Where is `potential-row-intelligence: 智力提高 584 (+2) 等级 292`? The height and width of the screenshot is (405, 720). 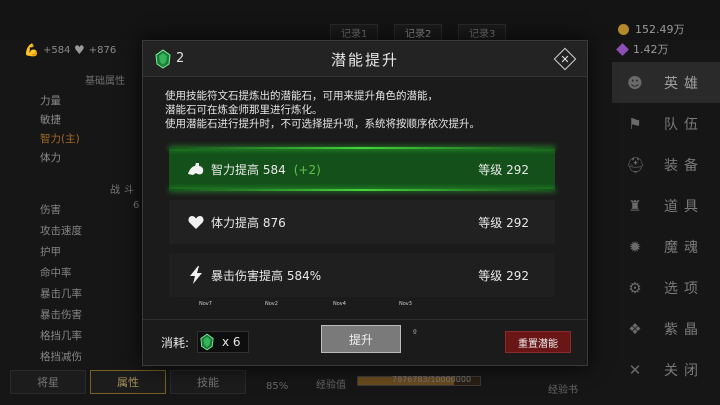 potential-row-intelligence: 智力提高 584 (+2) 等级 292 is located at coordinates (362, 169).